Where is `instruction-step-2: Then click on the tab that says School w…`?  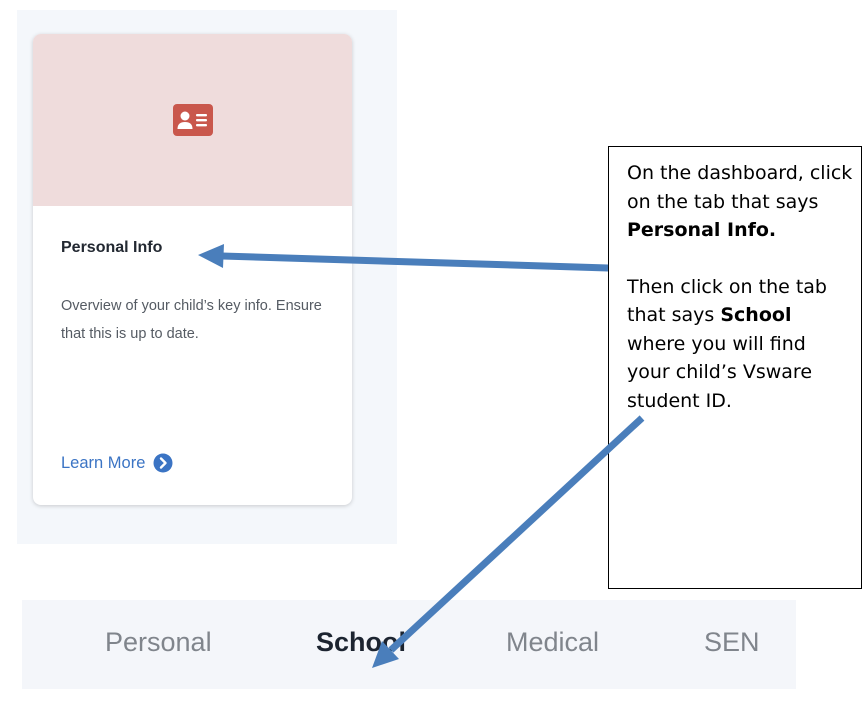
instruction-step-2: Then click on the tab that says School w… is located at coordinates (727, 343).